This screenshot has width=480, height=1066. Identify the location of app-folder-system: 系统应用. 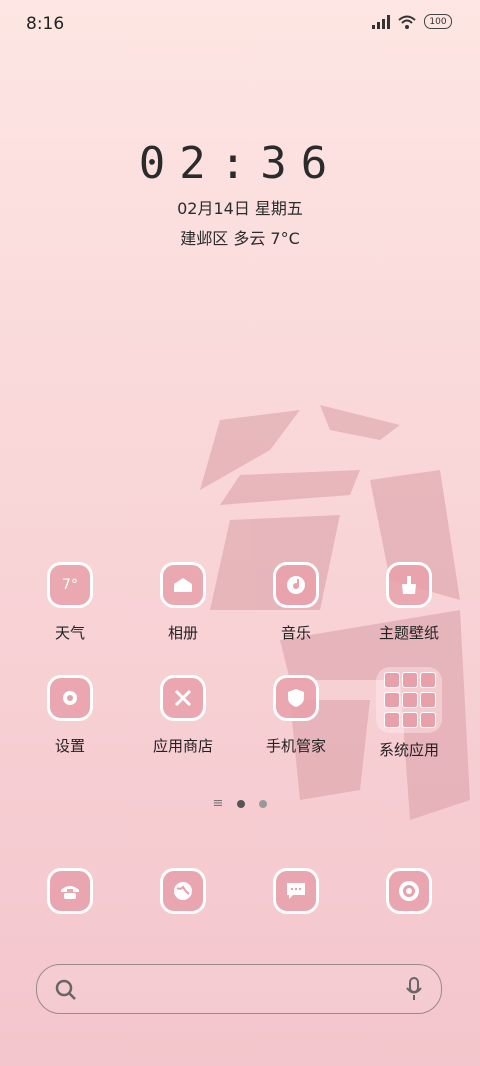
(409, 713).